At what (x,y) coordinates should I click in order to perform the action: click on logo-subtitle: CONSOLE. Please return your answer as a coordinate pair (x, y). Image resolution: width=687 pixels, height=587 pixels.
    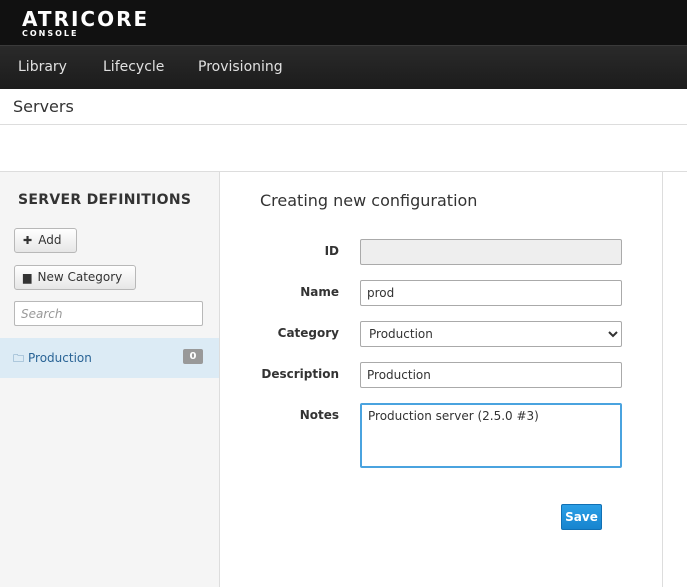
    Looking at the image, I should click on (50, 33).